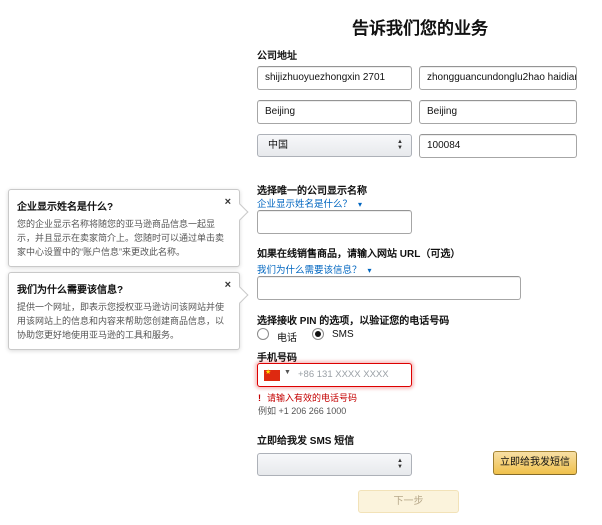 The width and height of the screenshot is (602, 525). I want to click on next-button: 下一步, so click(408, 501).